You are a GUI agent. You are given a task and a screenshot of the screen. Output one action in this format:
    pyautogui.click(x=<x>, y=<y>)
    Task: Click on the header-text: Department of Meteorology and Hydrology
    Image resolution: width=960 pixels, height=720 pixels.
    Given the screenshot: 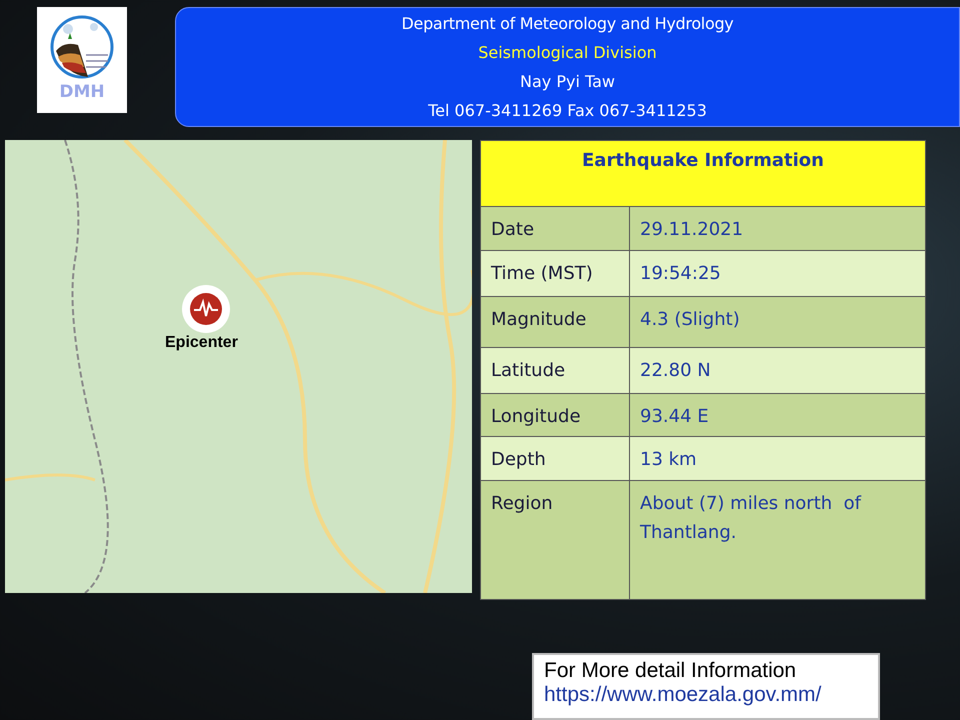 What is the action you would take?
    pyautogui.click(x=568, y=24)
    